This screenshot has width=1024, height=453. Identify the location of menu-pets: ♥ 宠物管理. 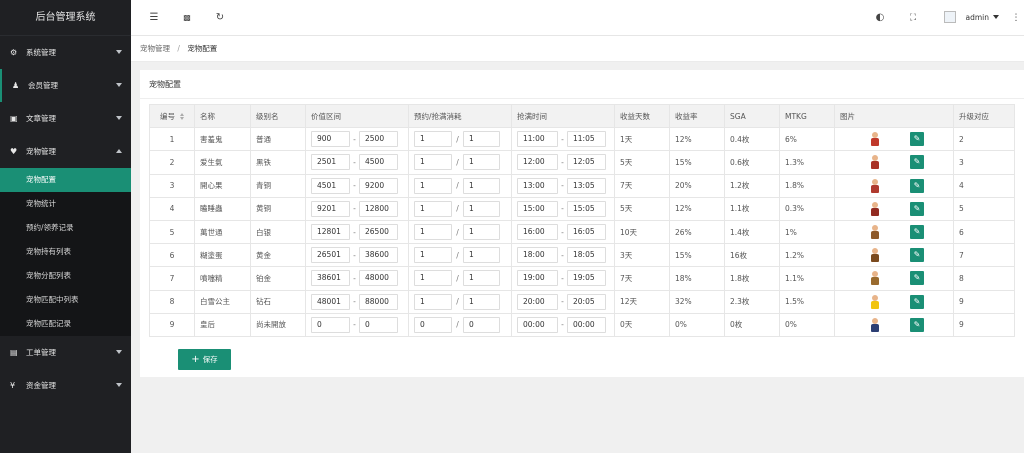
(65, 151).